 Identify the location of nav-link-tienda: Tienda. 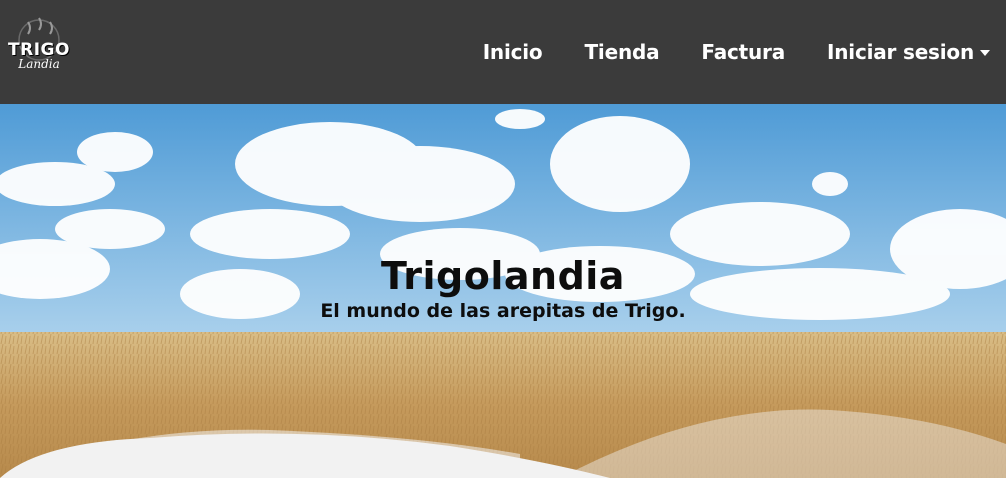
(621, 52).